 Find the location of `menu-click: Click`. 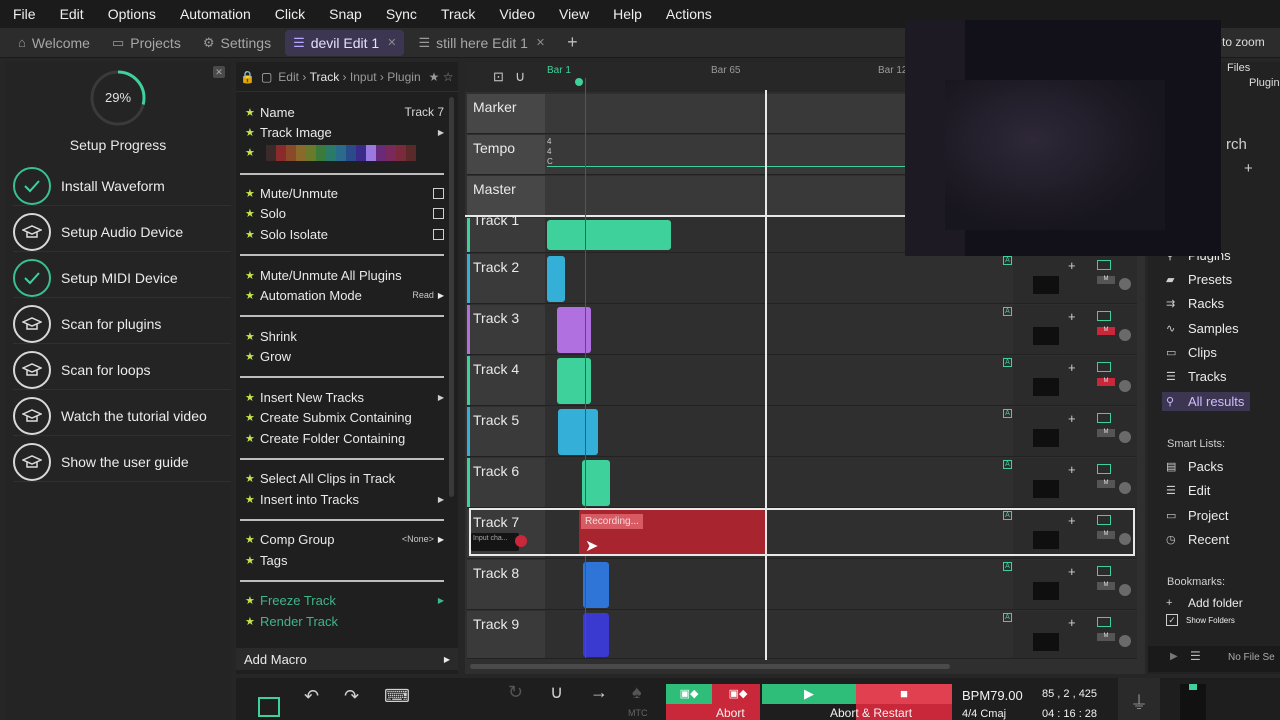

menu-click: Click is located at coordinates (290, 14).